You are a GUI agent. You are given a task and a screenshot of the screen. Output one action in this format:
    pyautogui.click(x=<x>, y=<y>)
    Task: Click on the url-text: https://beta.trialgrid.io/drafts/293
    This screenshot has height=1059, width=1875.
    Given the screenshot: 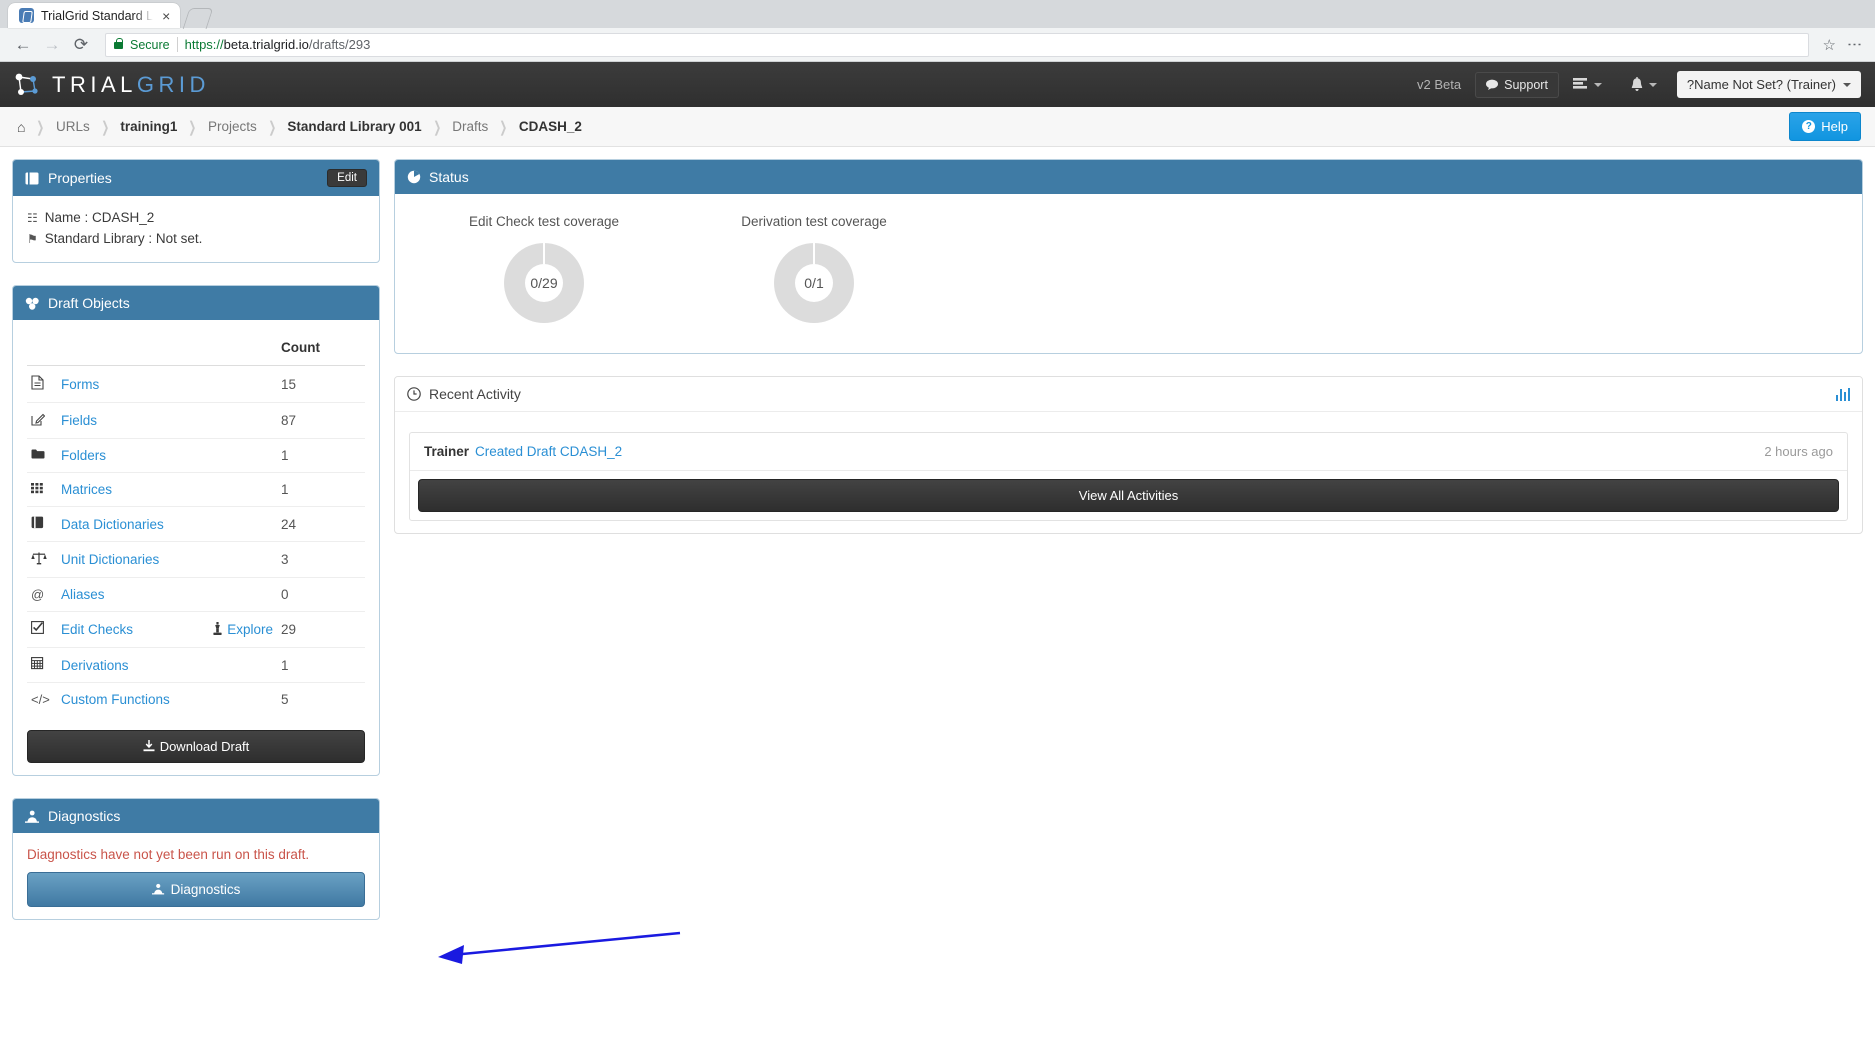 What is the action you would take?
    pyautogui.click(x=278, y=44)
    